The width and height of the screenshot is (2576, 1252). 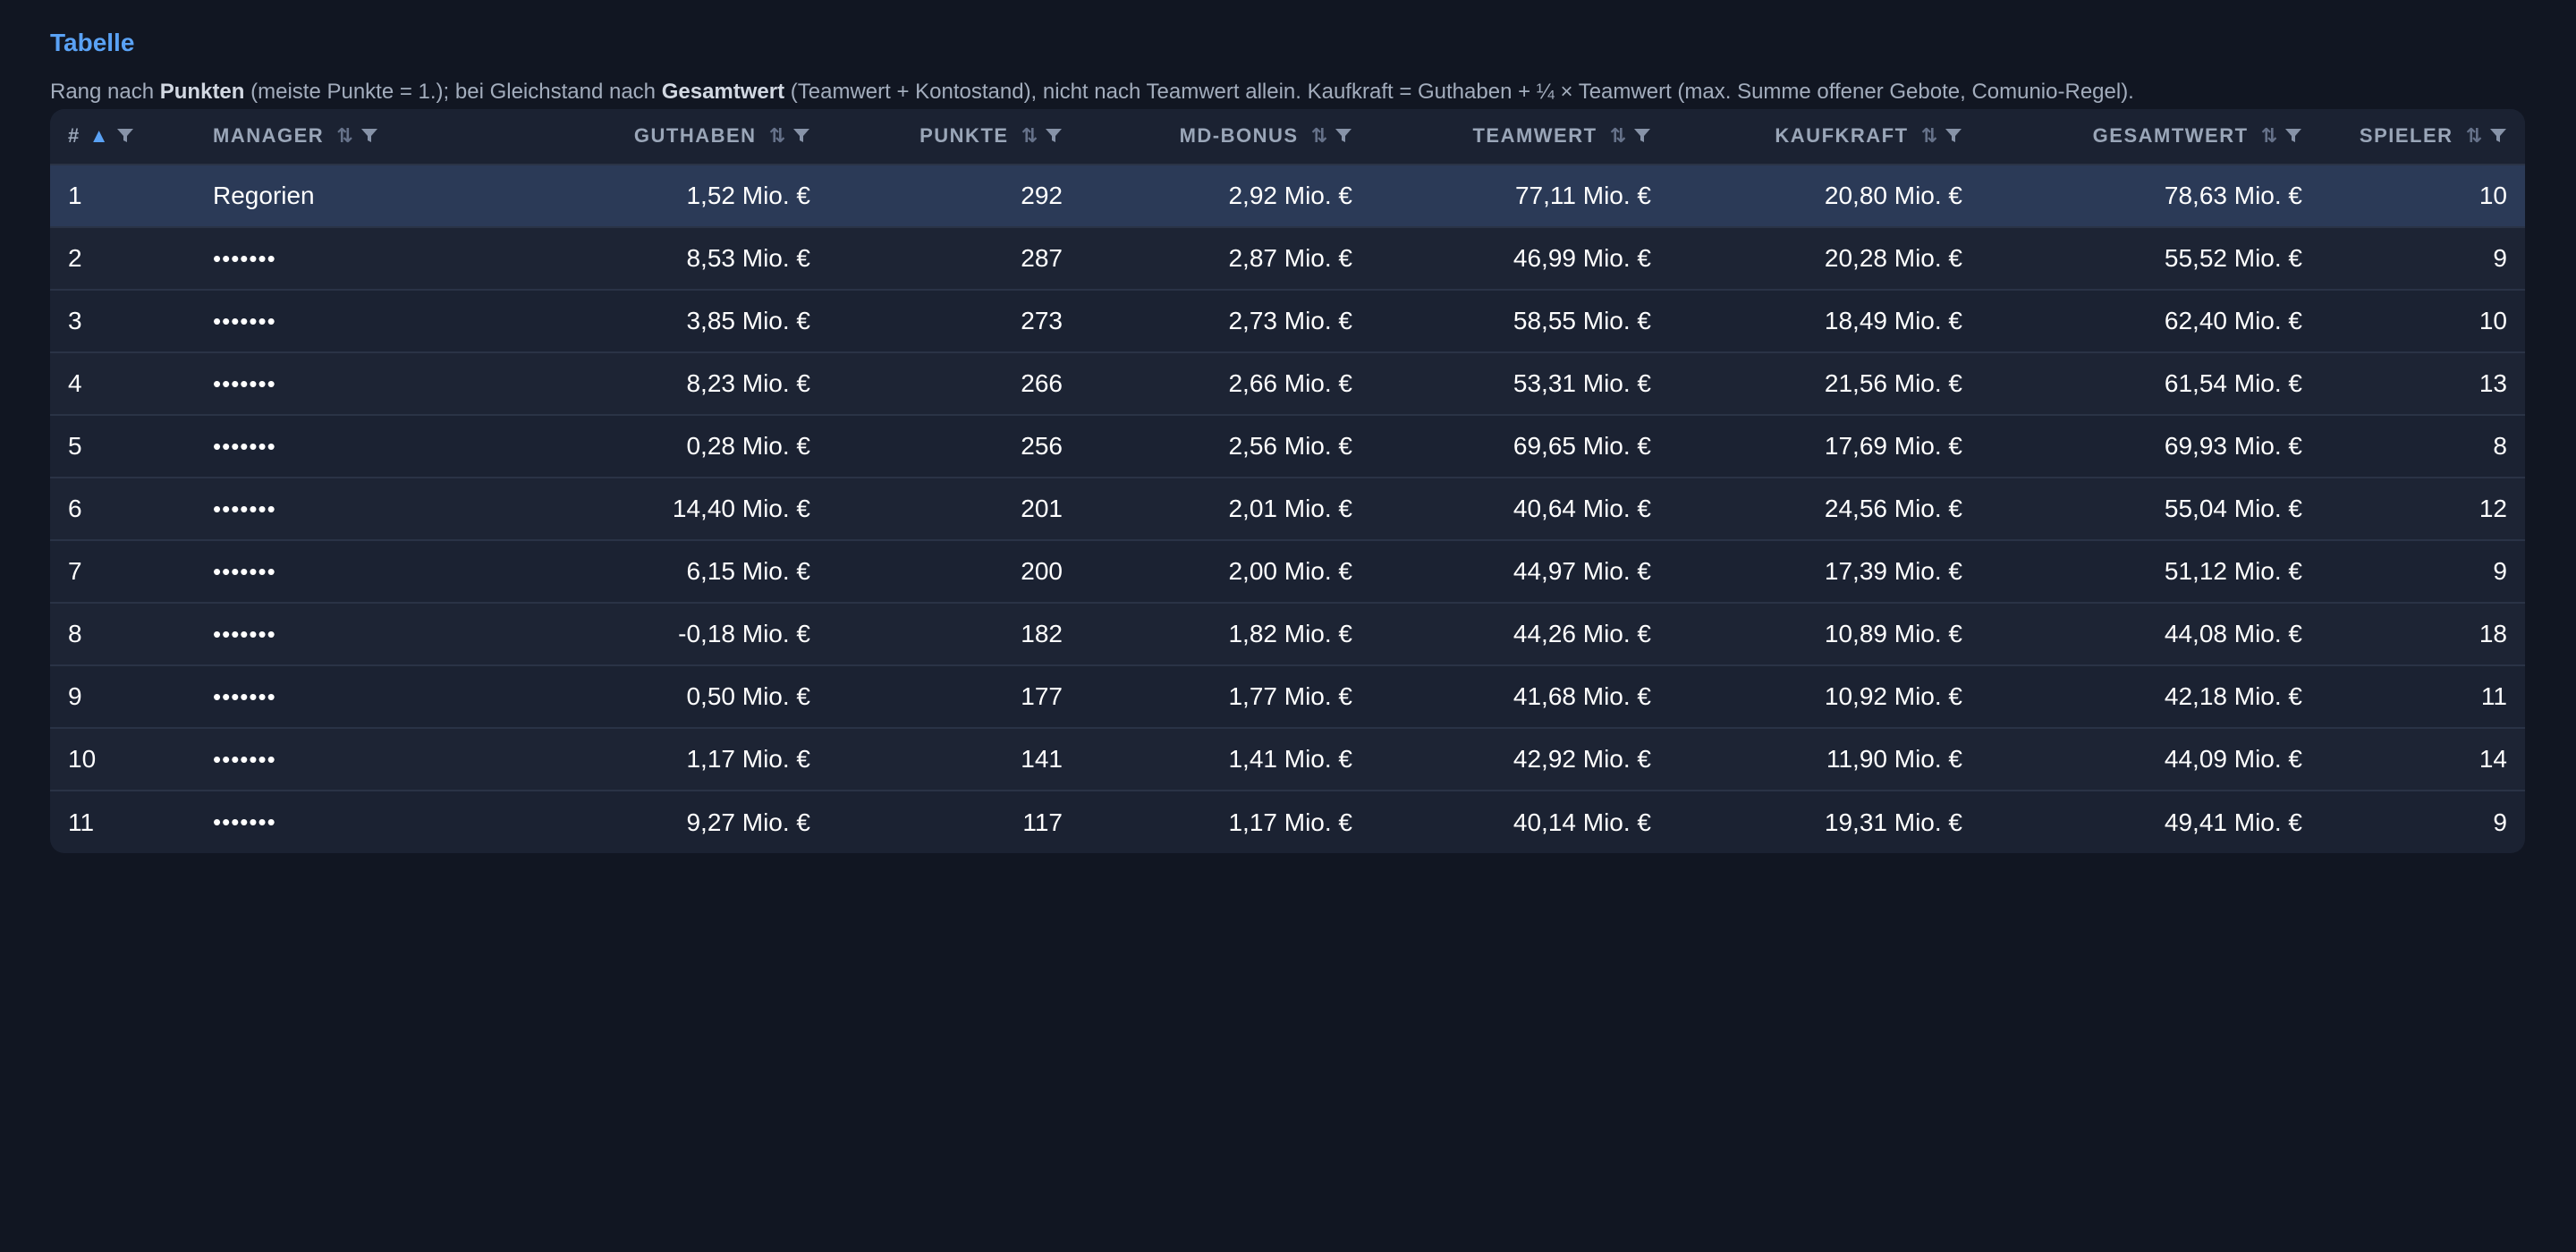 I want to click on cell-md-bonus: 2,87 Mio. €, so click(x=1290, y=258).